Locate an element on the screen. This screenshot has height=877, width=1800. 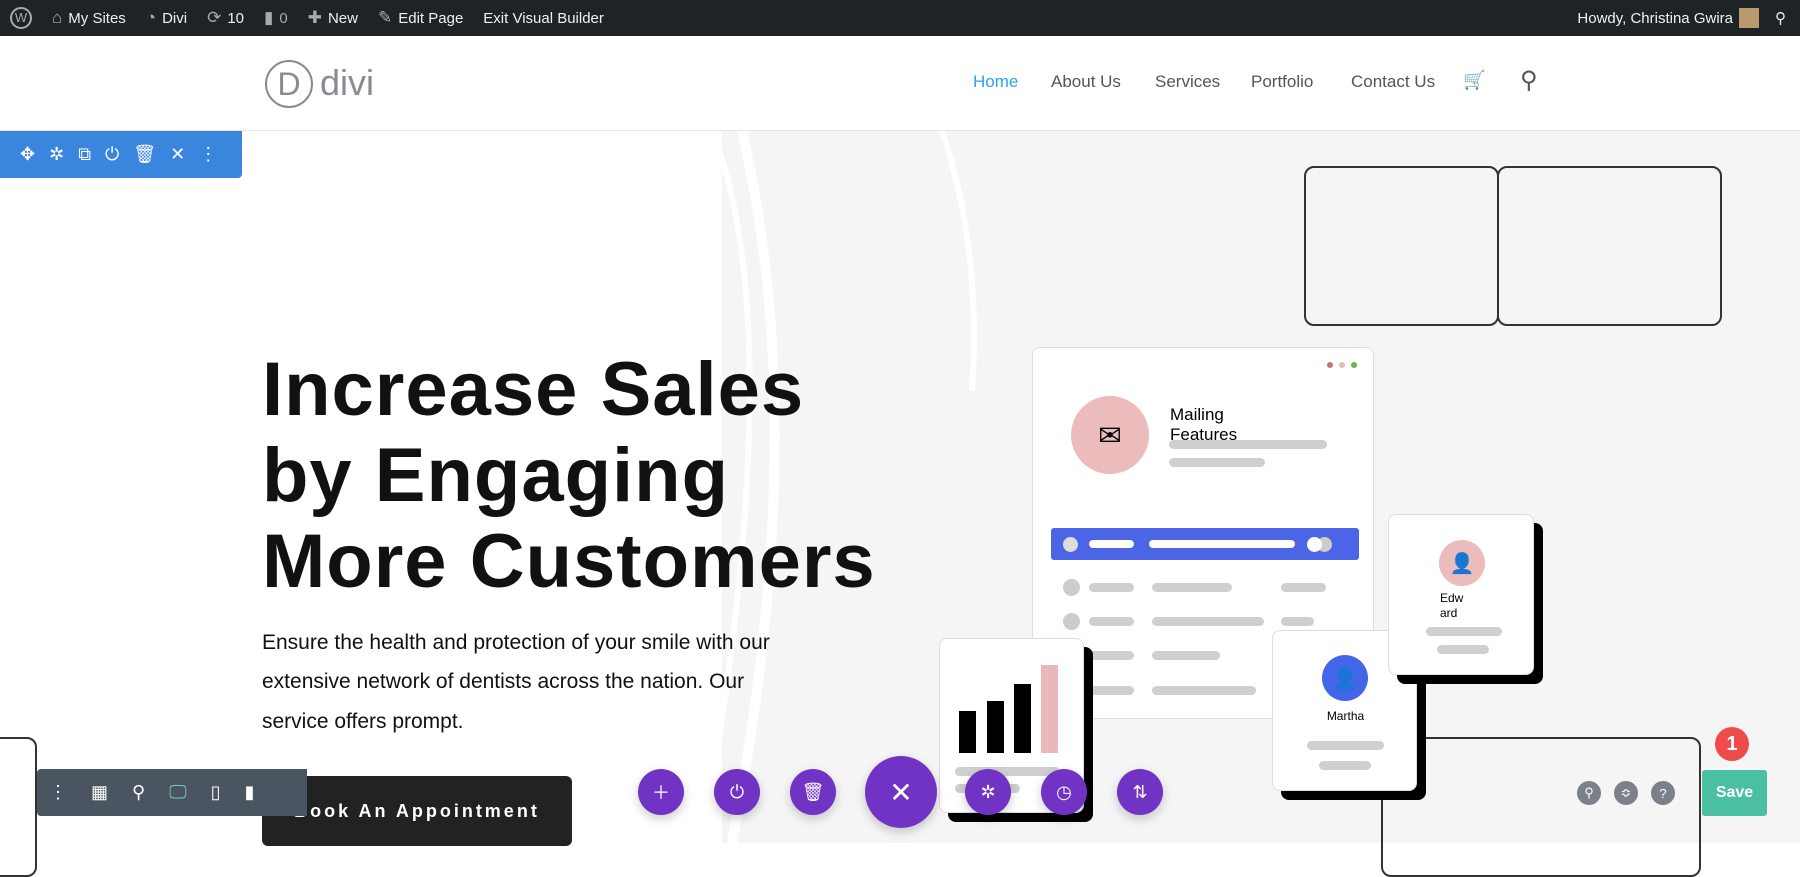
exit-visual-builder-link: Exit Visual Builder is located at coordinates (543, 18).